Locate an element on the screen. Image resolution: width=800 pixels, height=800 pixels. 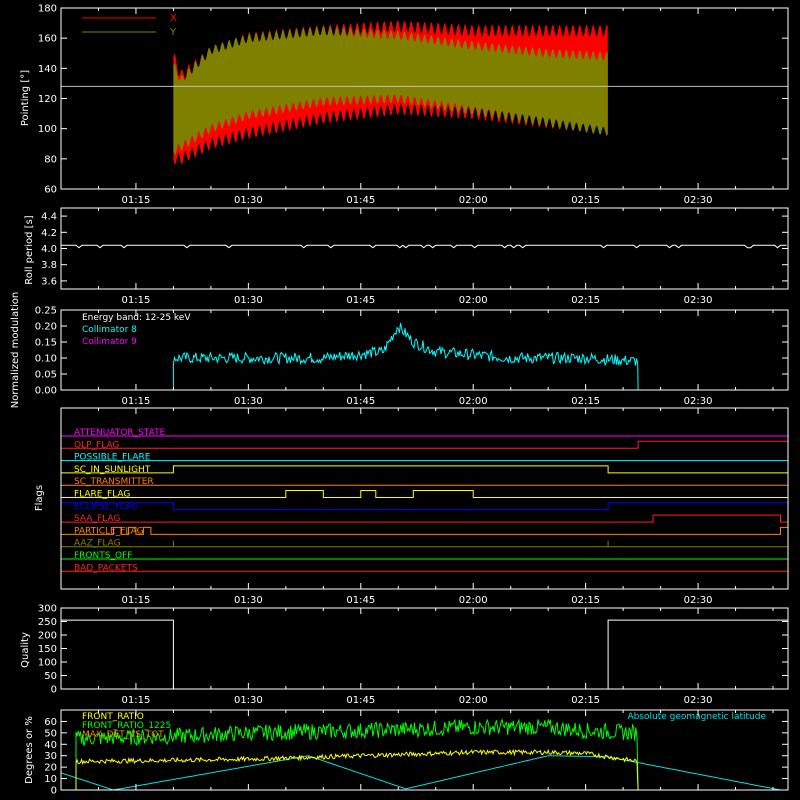
legend-geomagnetic-latitude: Absolute geomagnetic latitude is located at coordinates (696, 717).